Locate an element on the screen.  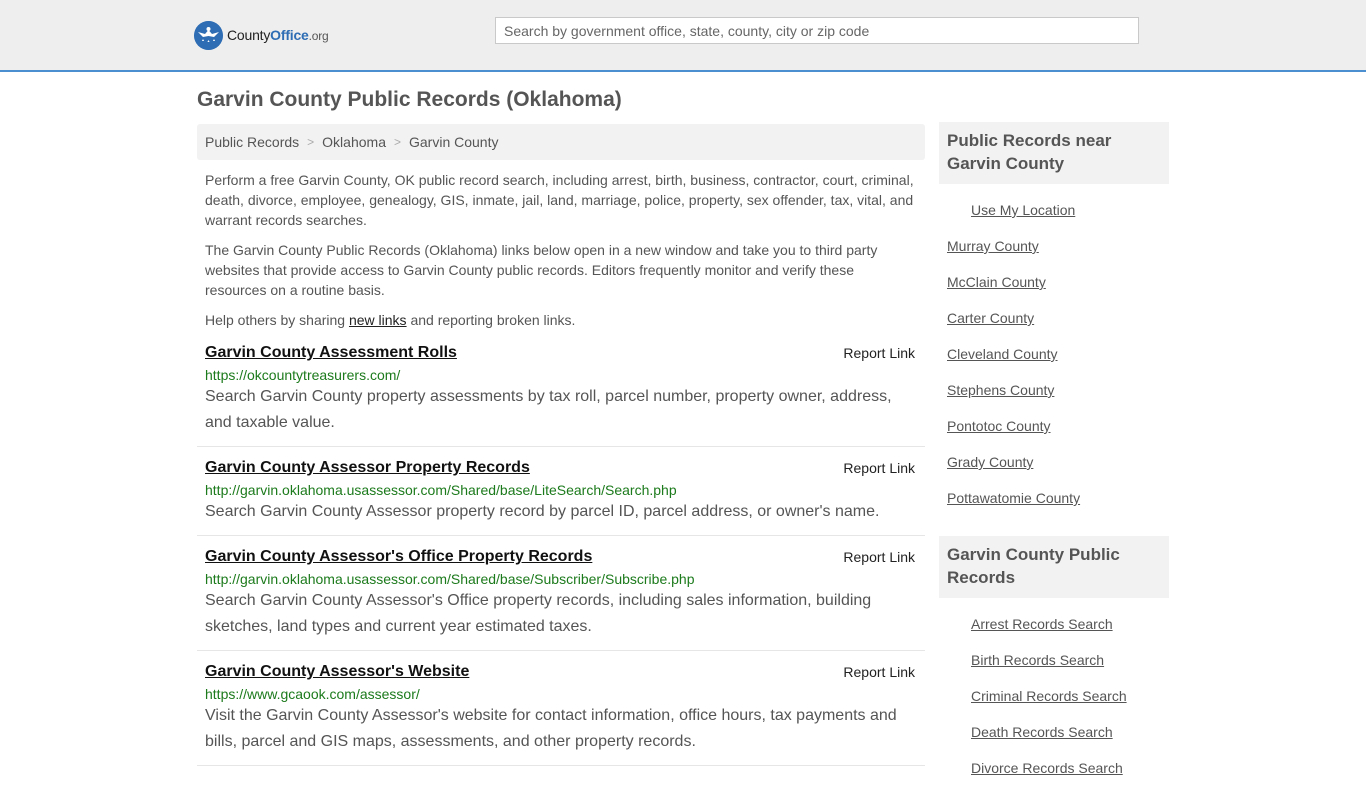
nearby-county-link: Cleveland County is located at coordinates (1002, 354).